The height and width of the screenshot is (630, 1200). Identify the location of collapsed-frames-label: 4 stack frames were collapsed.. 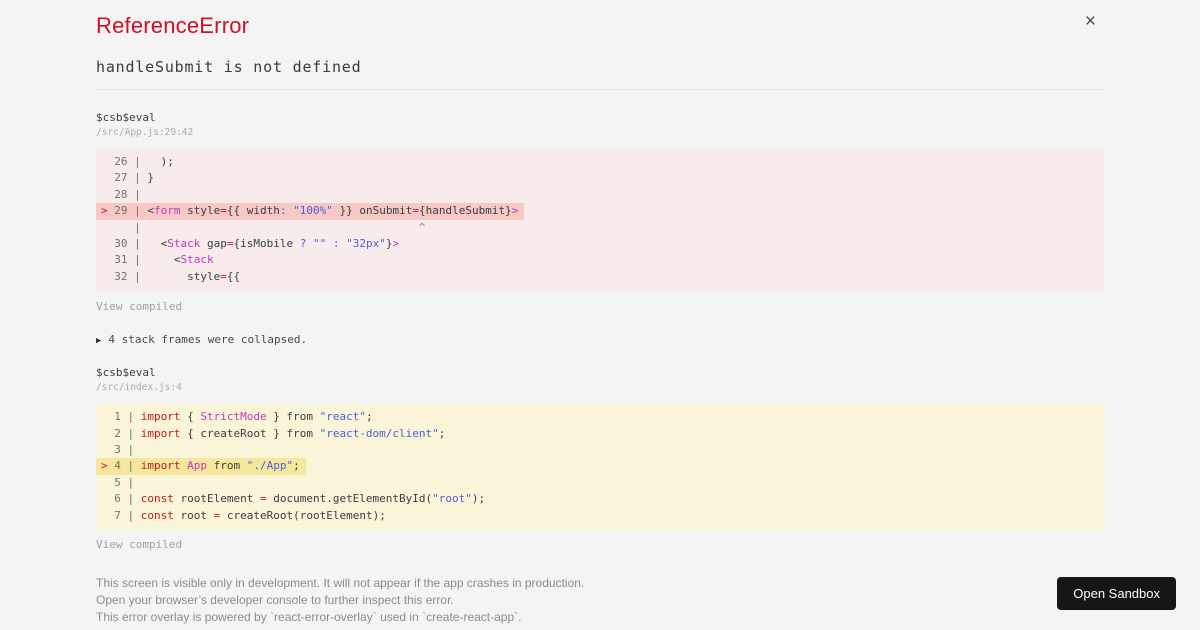
(208, 340).